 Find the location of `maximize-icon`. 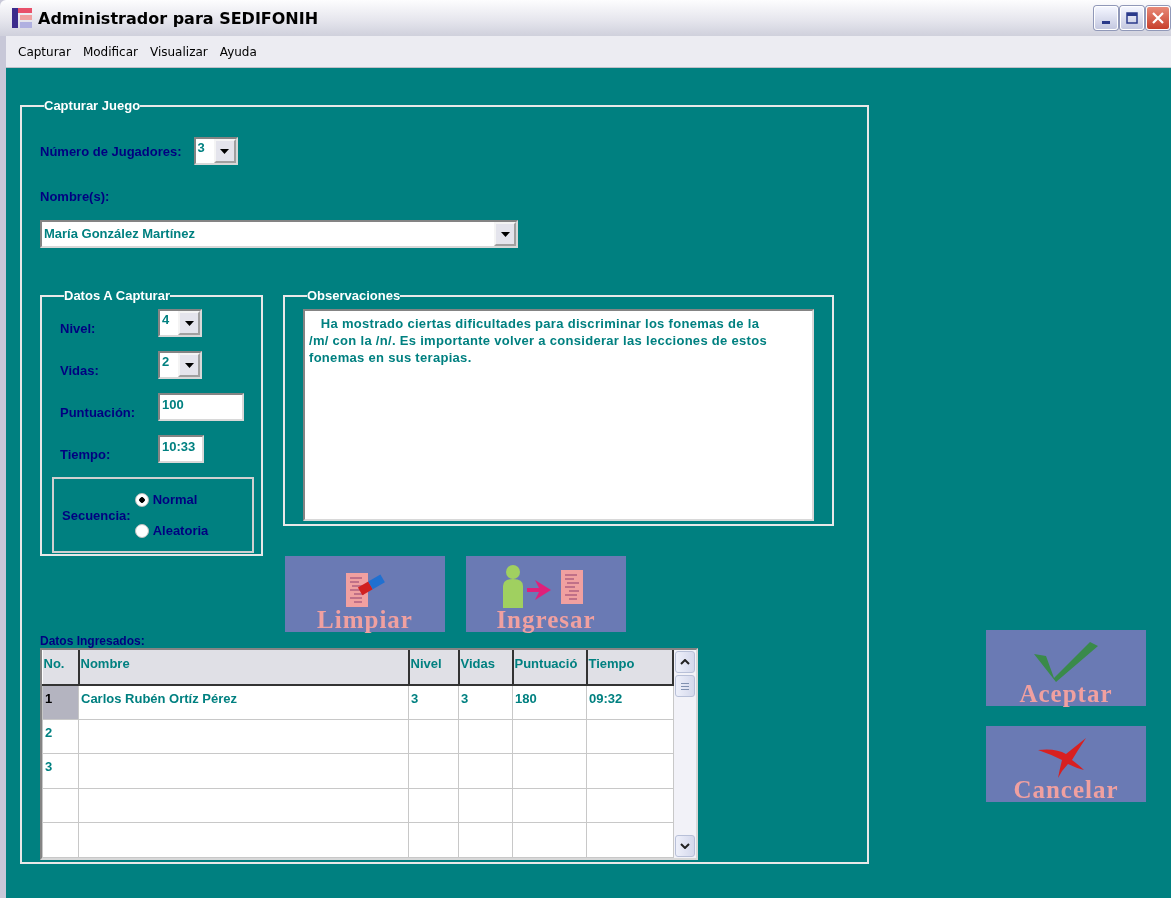

maximize-icon is located at coordinates (1132, 18).